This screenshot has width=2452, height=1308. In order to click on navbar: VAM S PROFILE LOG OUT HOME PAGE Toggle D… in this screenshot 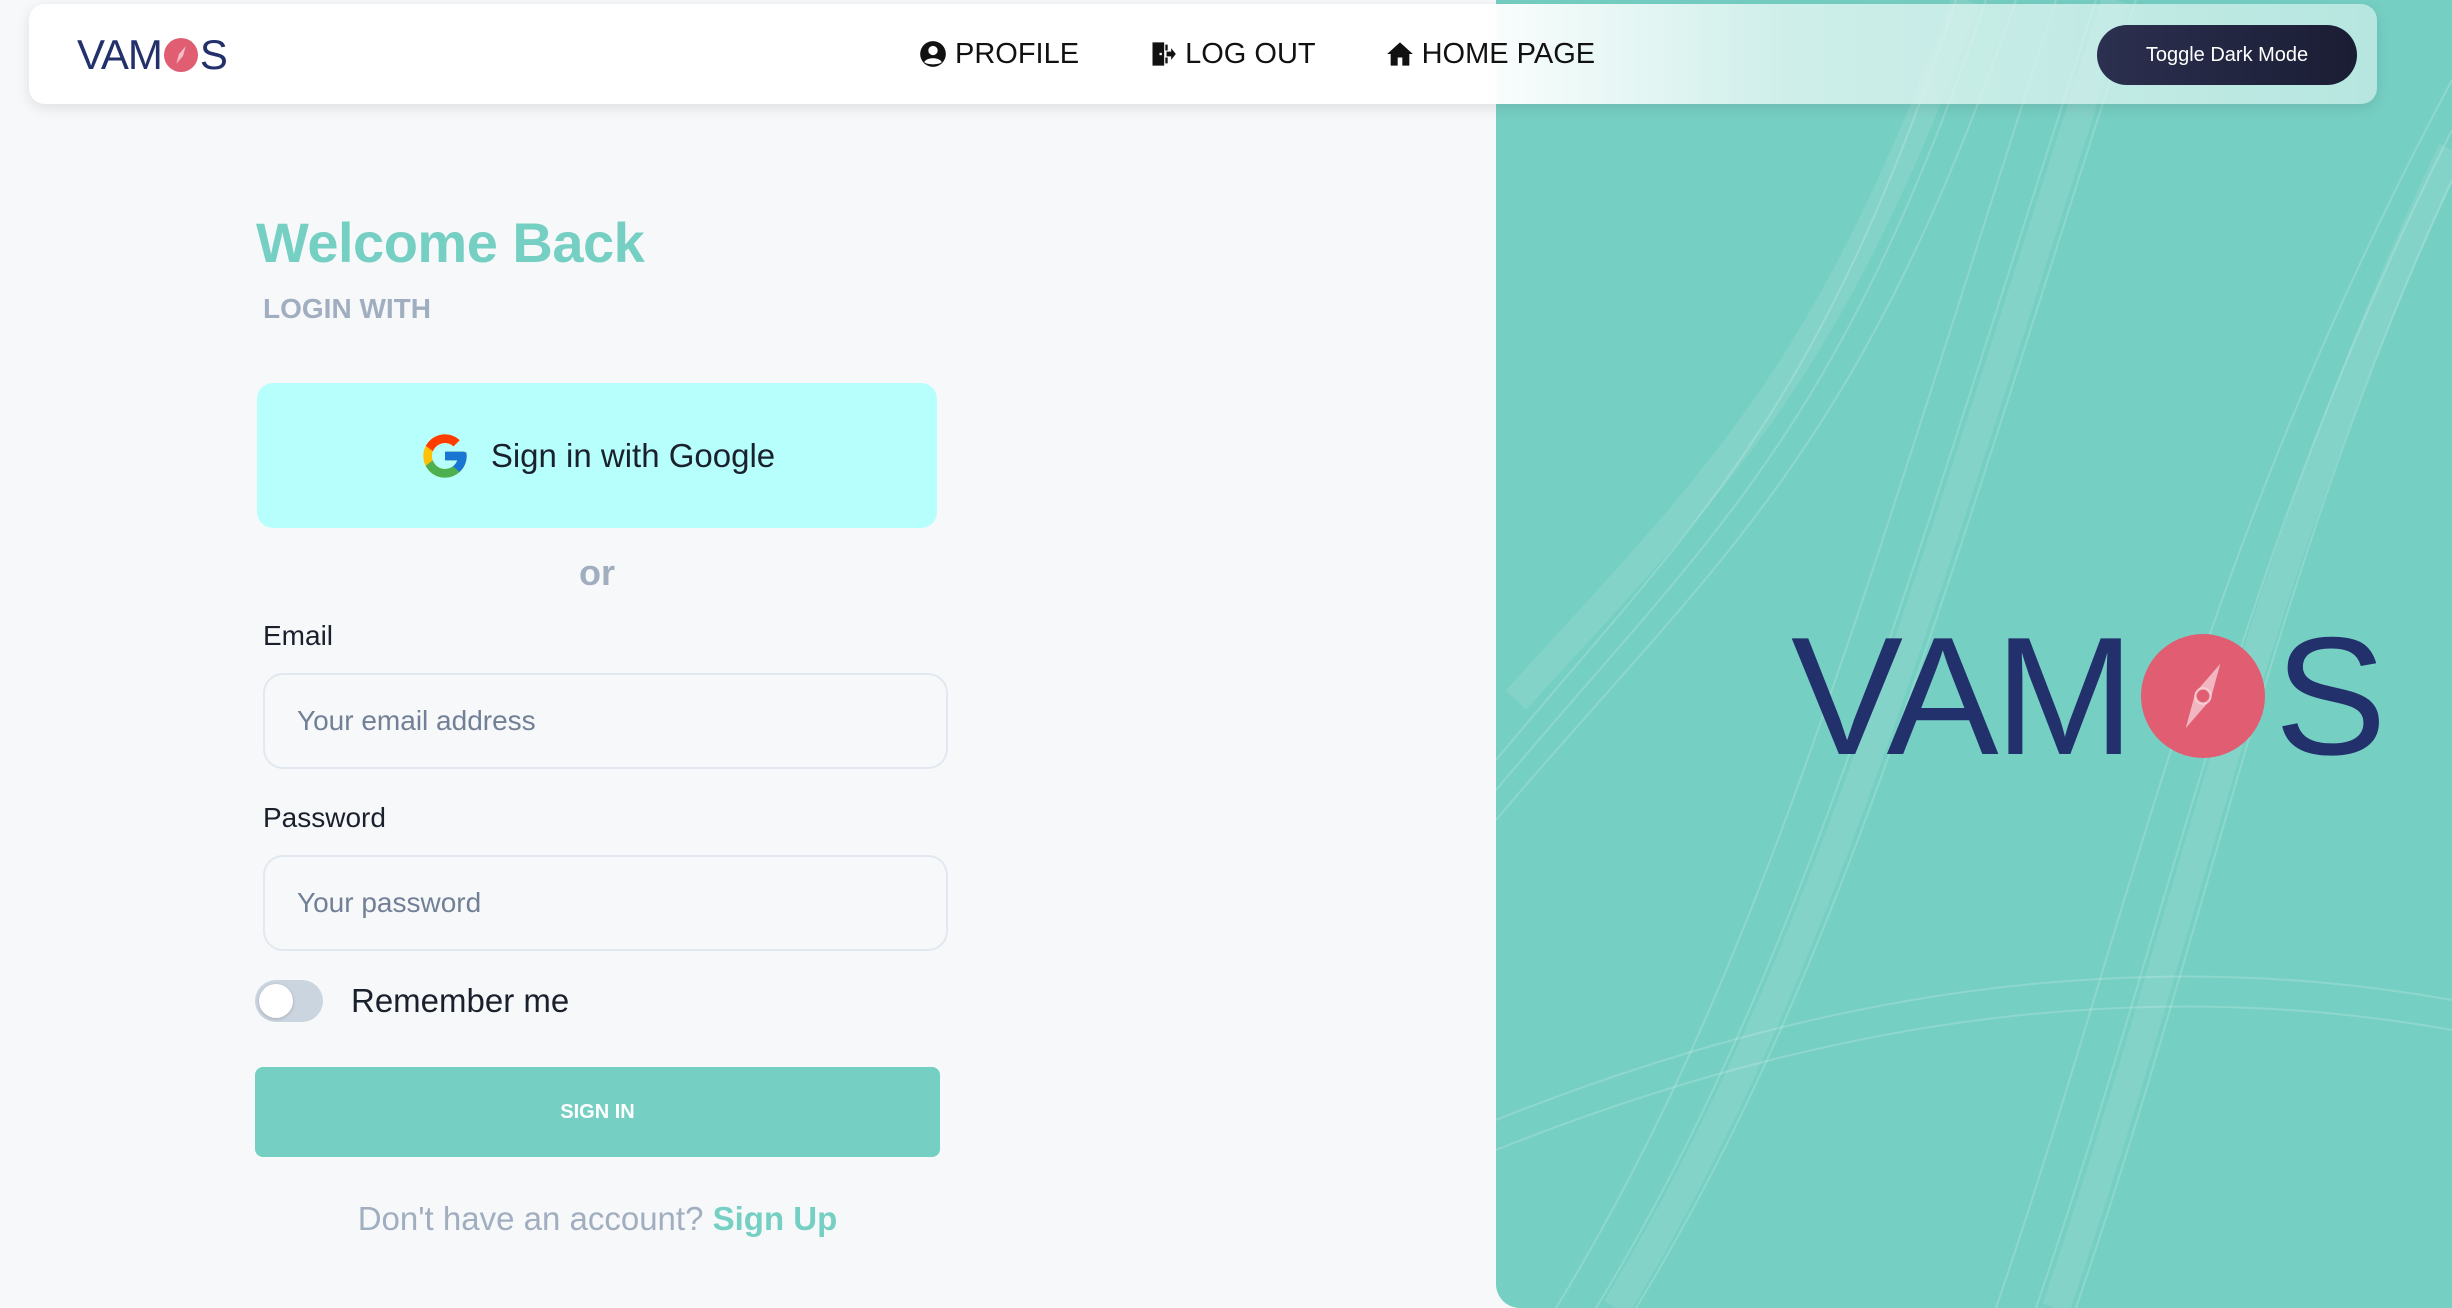, I will do `click(1203, 54)`.